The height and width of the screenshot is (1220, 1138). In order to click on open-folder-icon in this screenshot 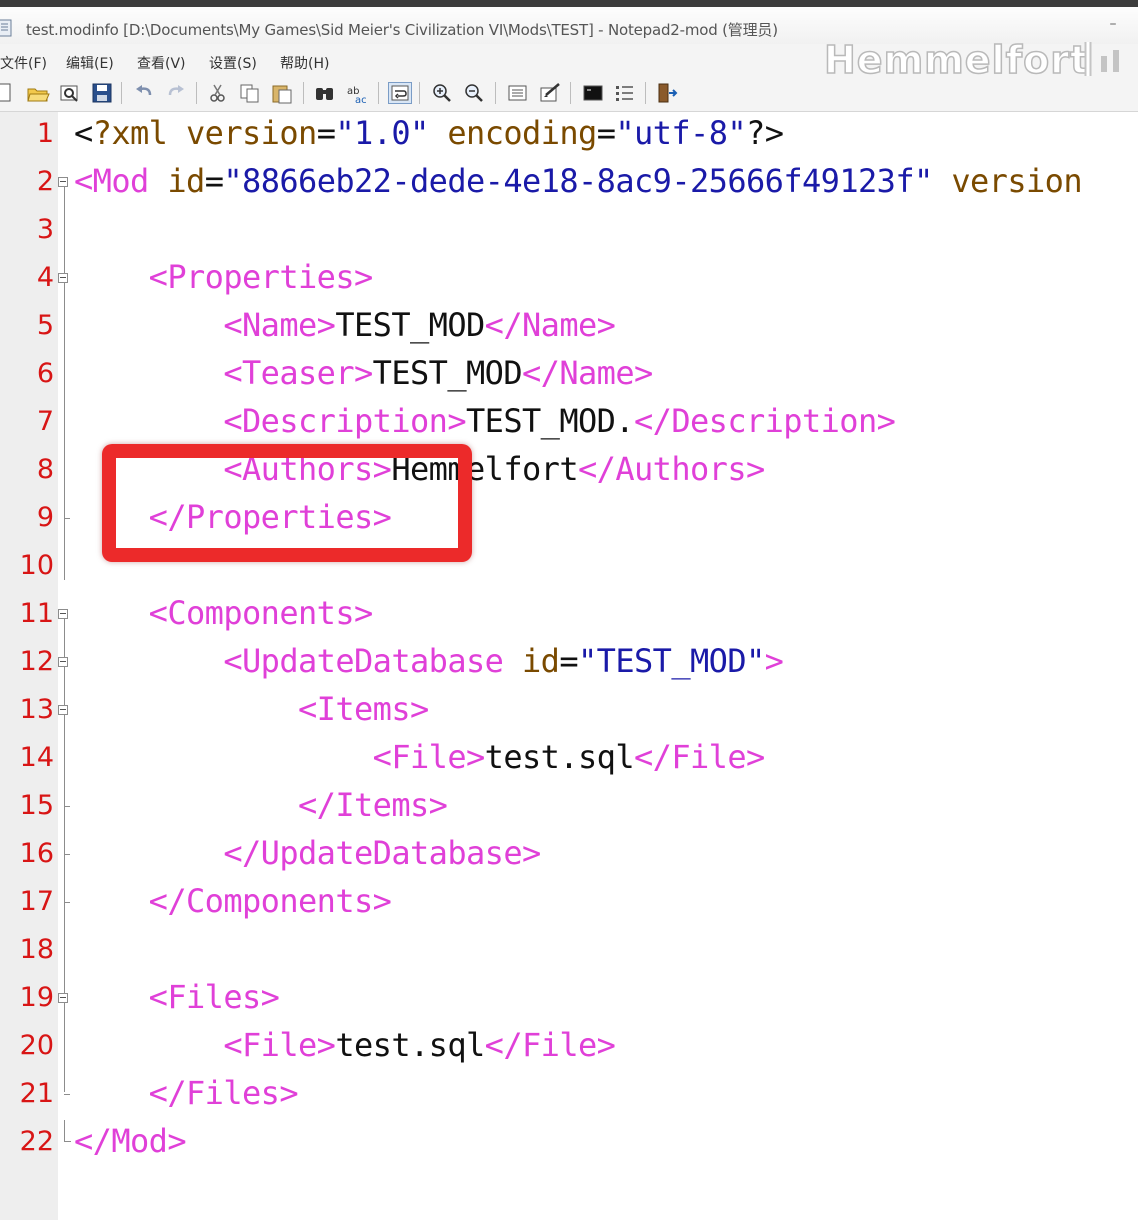, I will do `click(38, 93)`.